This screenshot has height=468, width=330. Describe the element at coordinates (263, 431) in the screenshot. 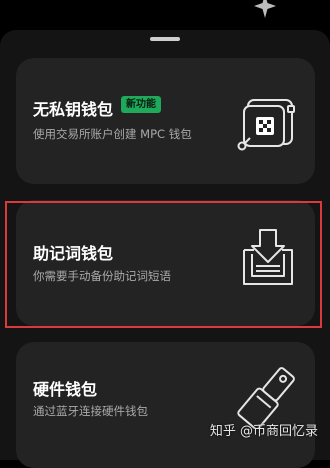

I see `watermark: 知乎 @币商回忆录` at that location.